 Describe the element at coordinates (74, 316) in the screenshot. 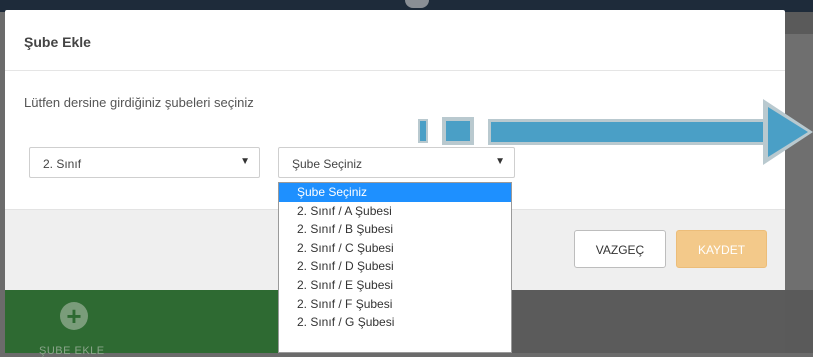

I see `plus-icon: +` at that location.